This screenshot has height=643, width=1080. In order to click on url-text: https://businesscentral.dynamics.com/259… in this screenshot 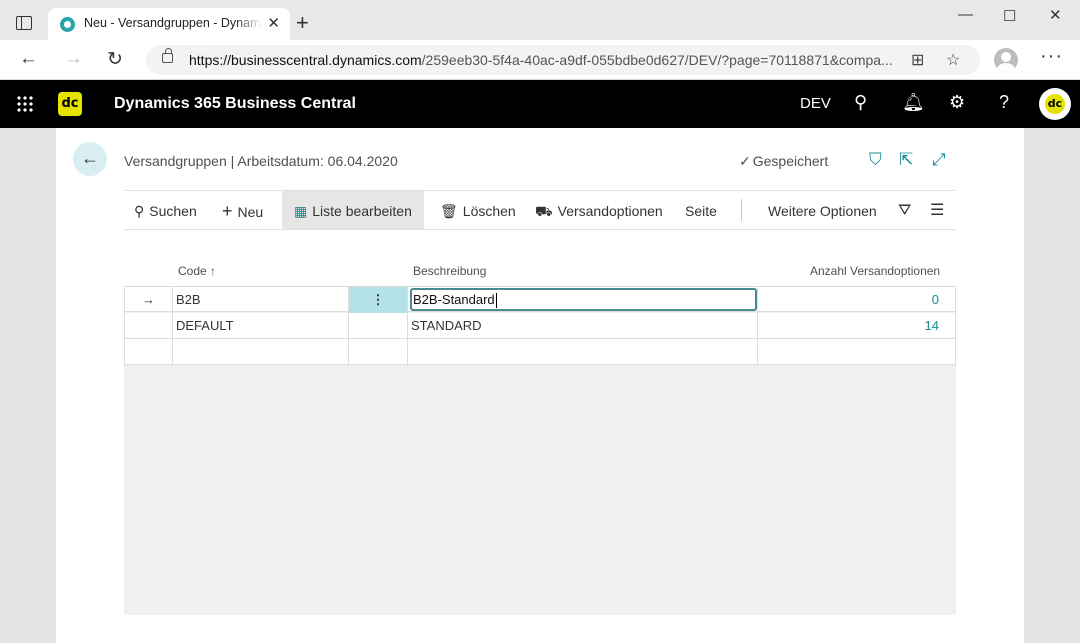, I will do `click(541, 60)`.